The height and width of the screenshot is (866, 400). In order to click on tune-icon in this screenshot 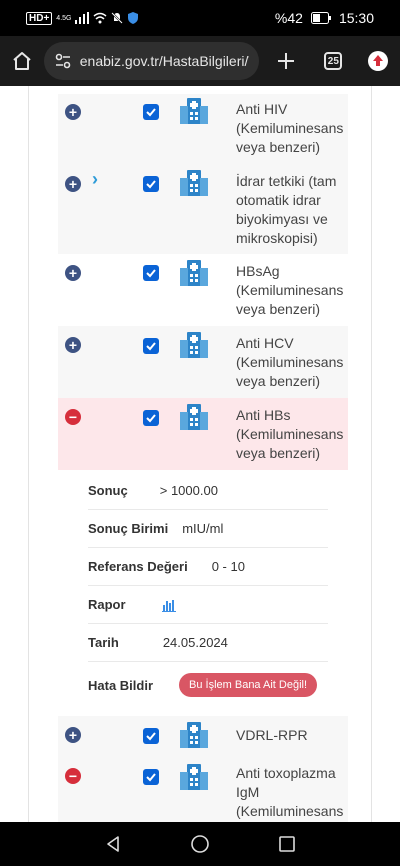, I will do `click(63, 61)`.